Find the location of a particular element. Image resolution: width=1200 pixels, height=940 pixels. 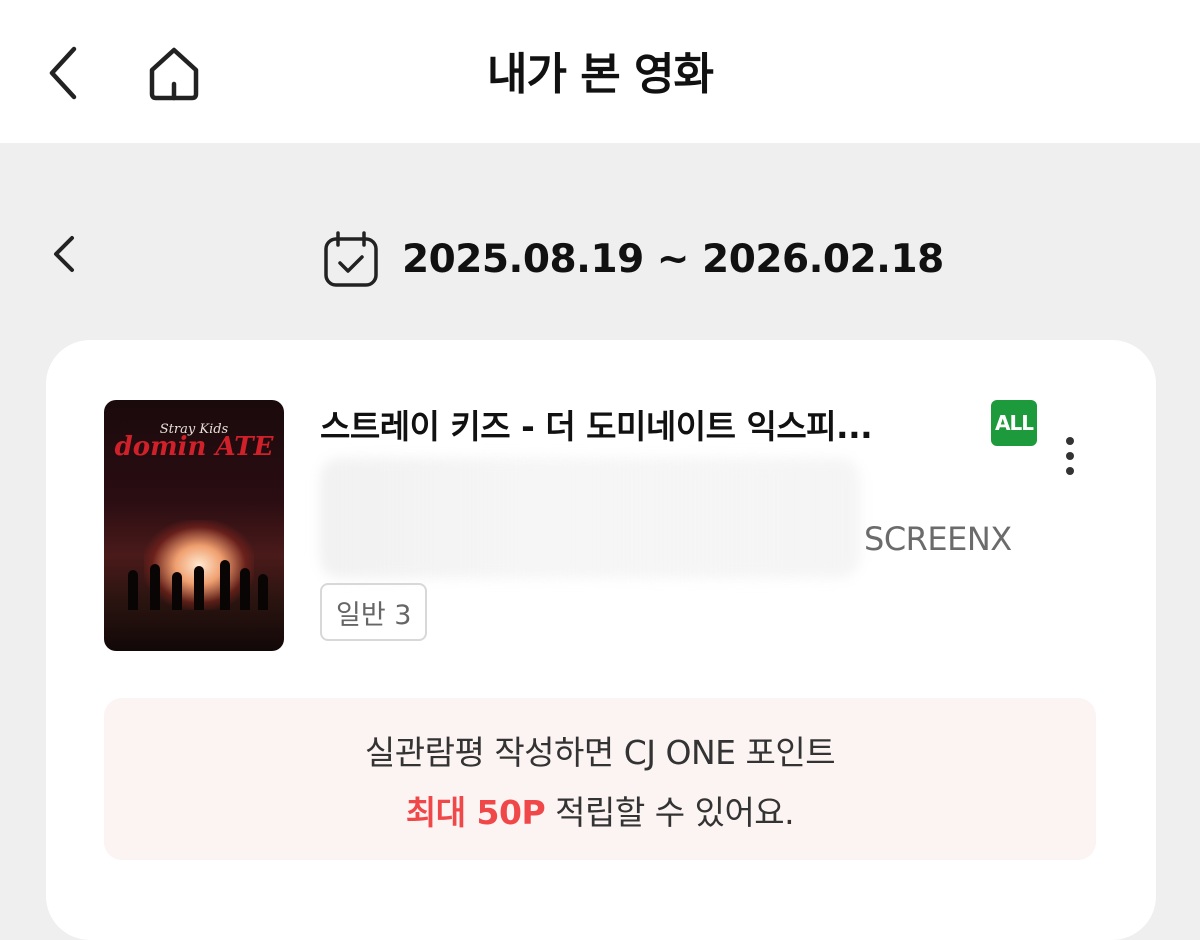

period-range: 2025.08.19 ~ 2026.02.18 is located at coordinates (673, 259).